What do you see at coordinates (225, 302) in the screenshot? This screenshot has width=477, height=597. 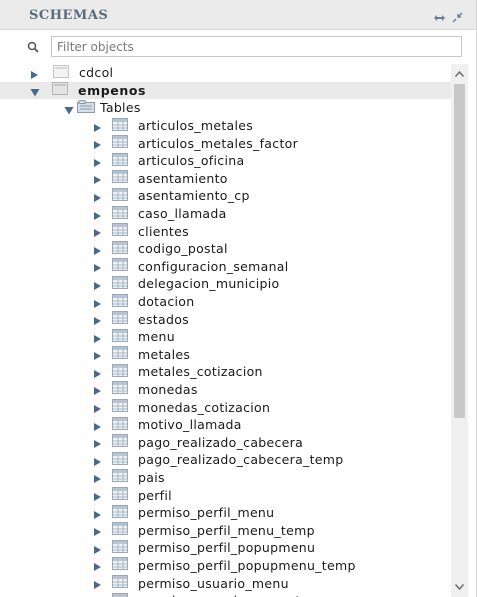 I see `table-row: dotacion` at bounding box center [225, 302].